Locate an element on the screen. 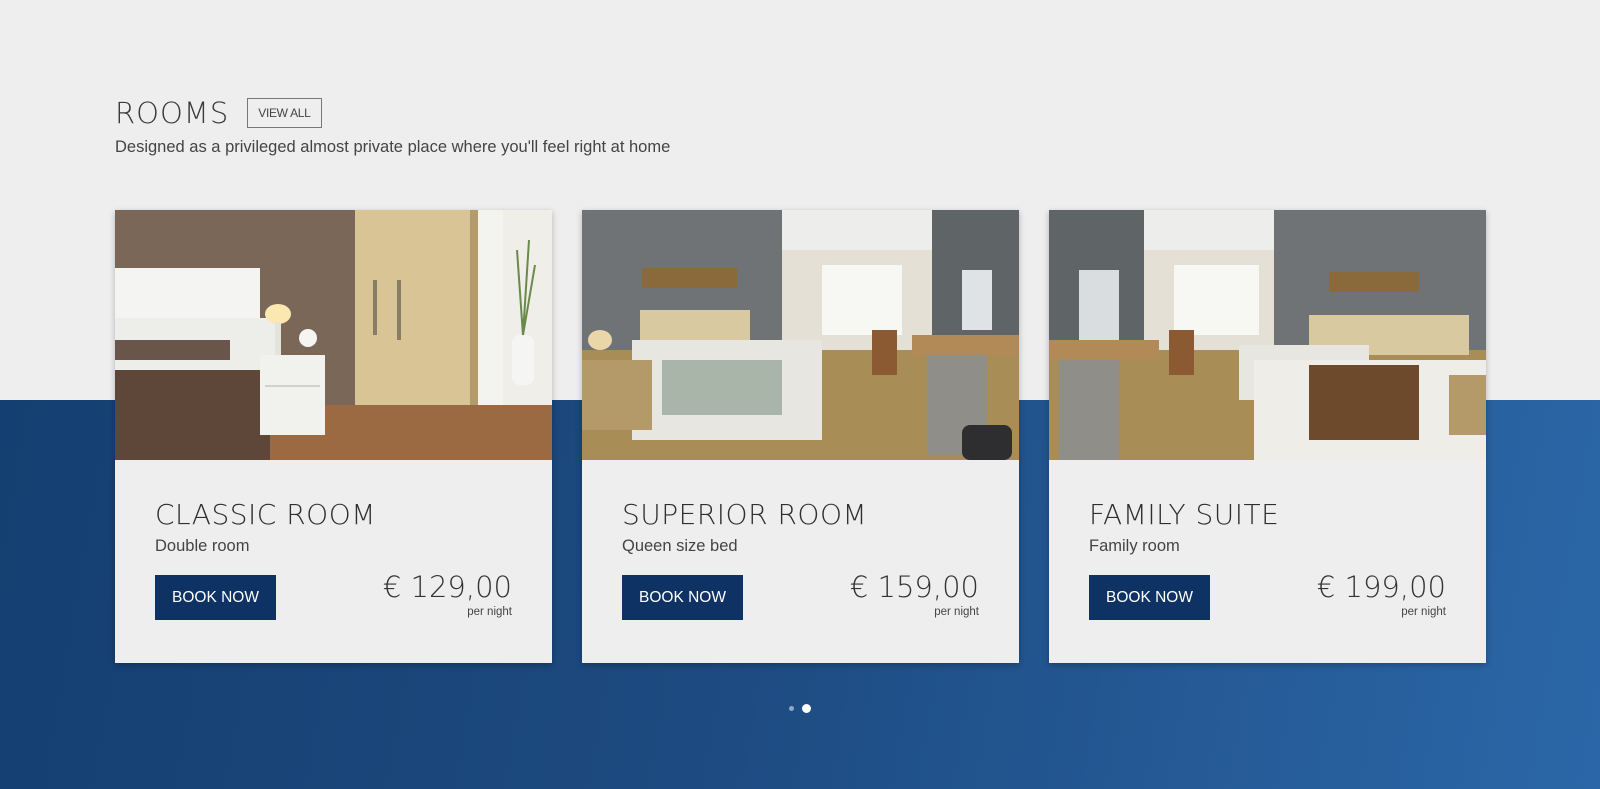 Image resolution: width=1600 pixels, height=789 pixels. carousel-pagination is located at coordinates (800, 708).